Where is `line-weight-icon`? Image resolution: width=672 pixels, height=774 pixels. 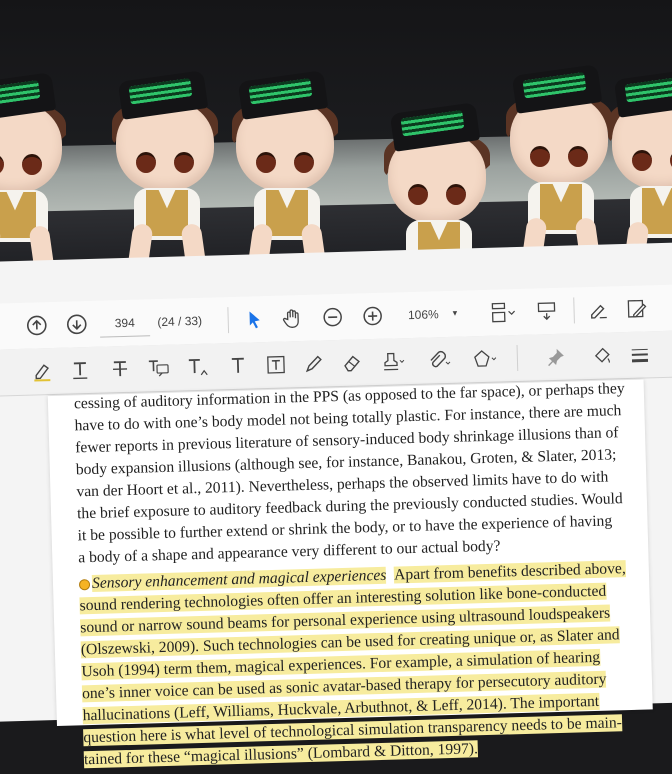 line-weight-icon is located at coordinates (639, 354).